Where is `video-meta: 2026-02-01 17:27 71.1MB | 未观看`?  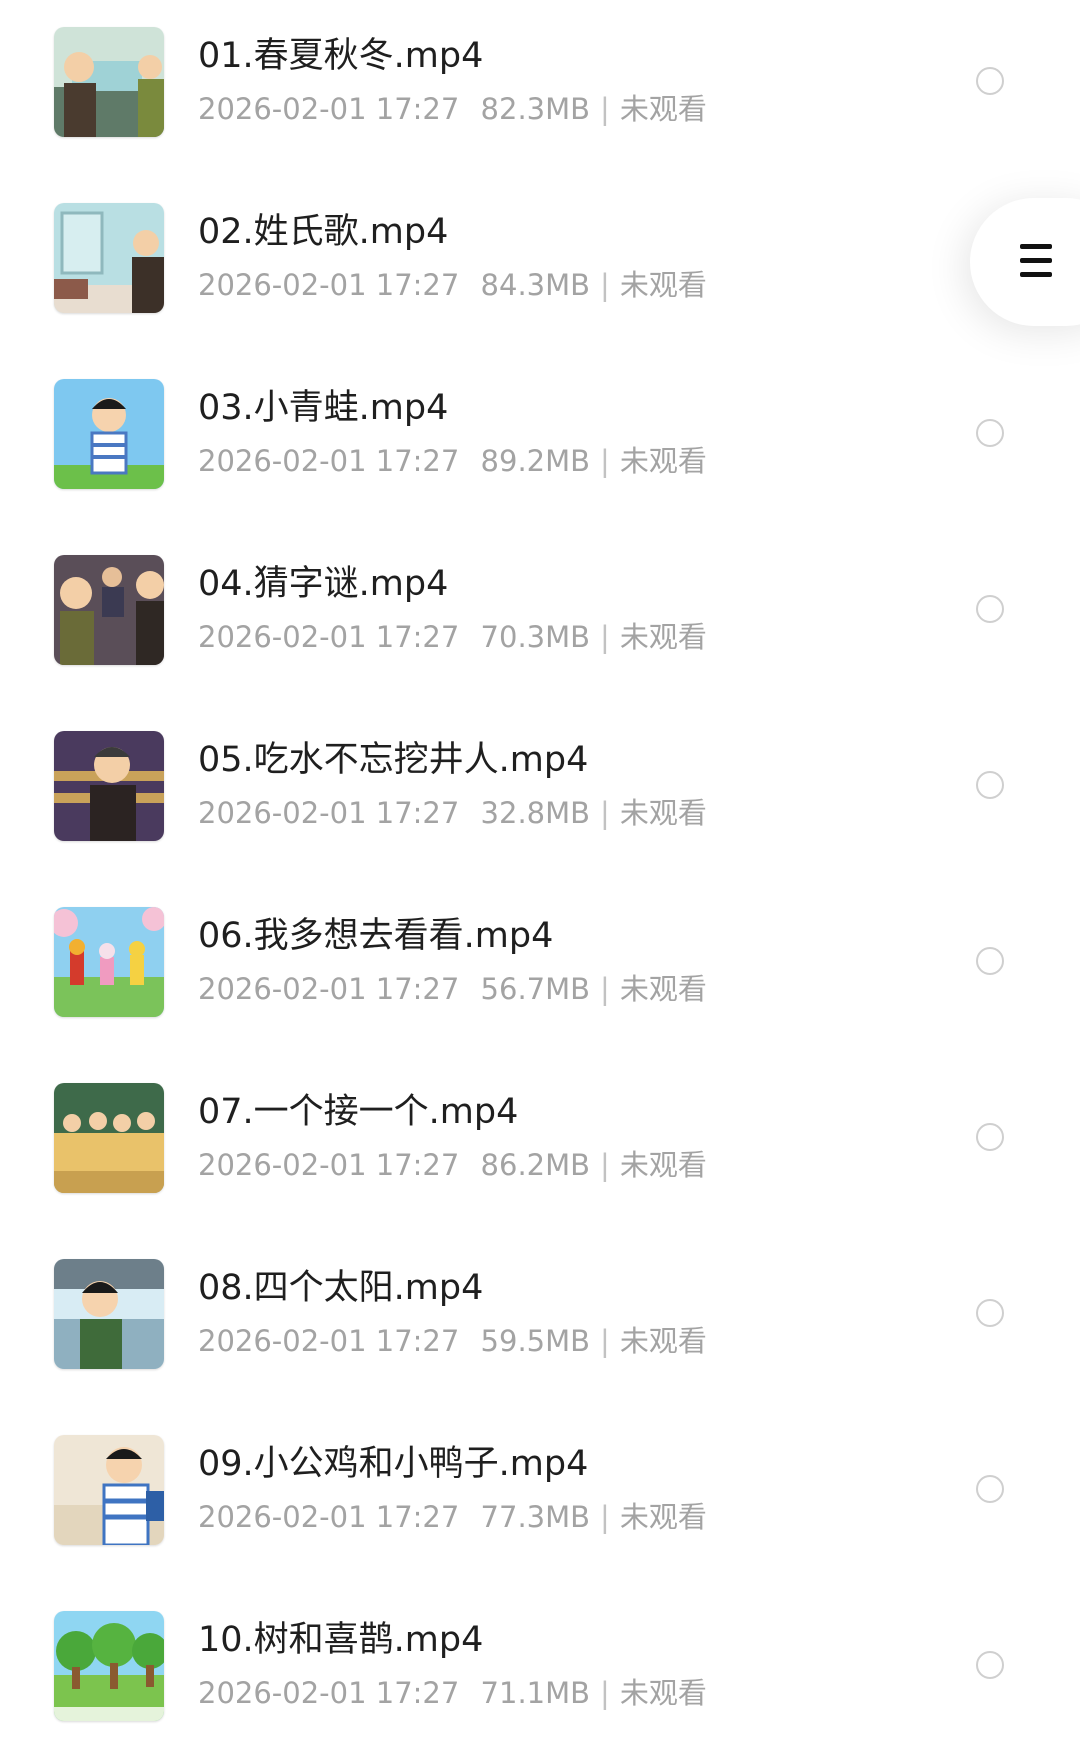
video-meta: 2026-02-01 17:27 71.1MB | 未观看 is located at coordinates (452, 1693).